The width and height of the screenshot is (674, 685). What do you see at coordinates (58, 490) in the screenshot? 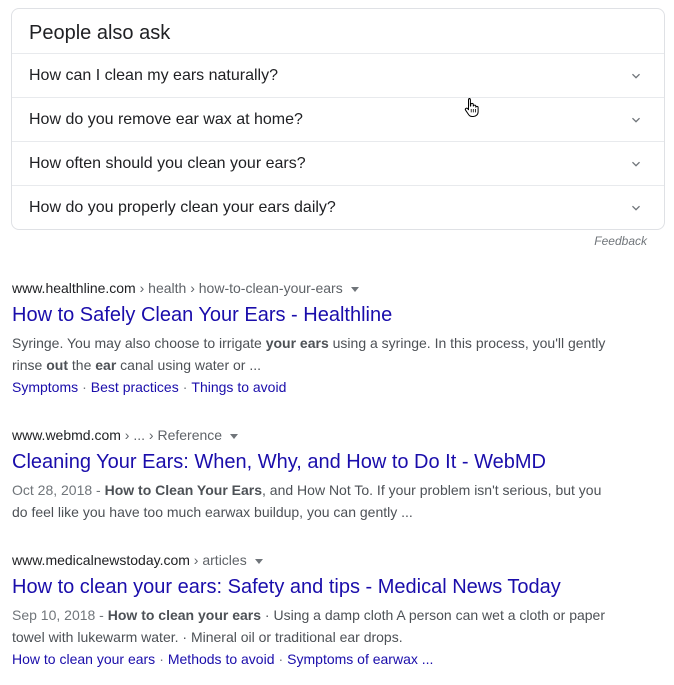
I see `result-date: Oct 28, 2018 -` at bounding box center [58, 490].